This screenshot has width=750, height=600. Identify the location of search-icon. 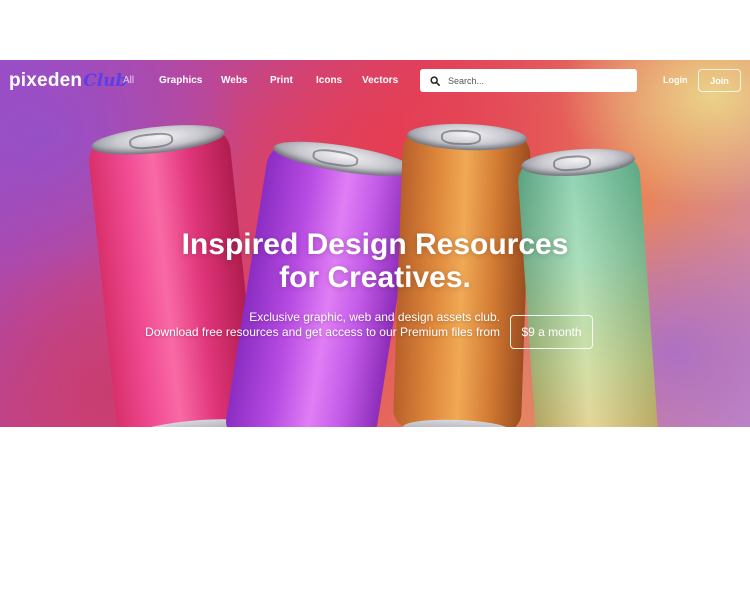
(435, 80).